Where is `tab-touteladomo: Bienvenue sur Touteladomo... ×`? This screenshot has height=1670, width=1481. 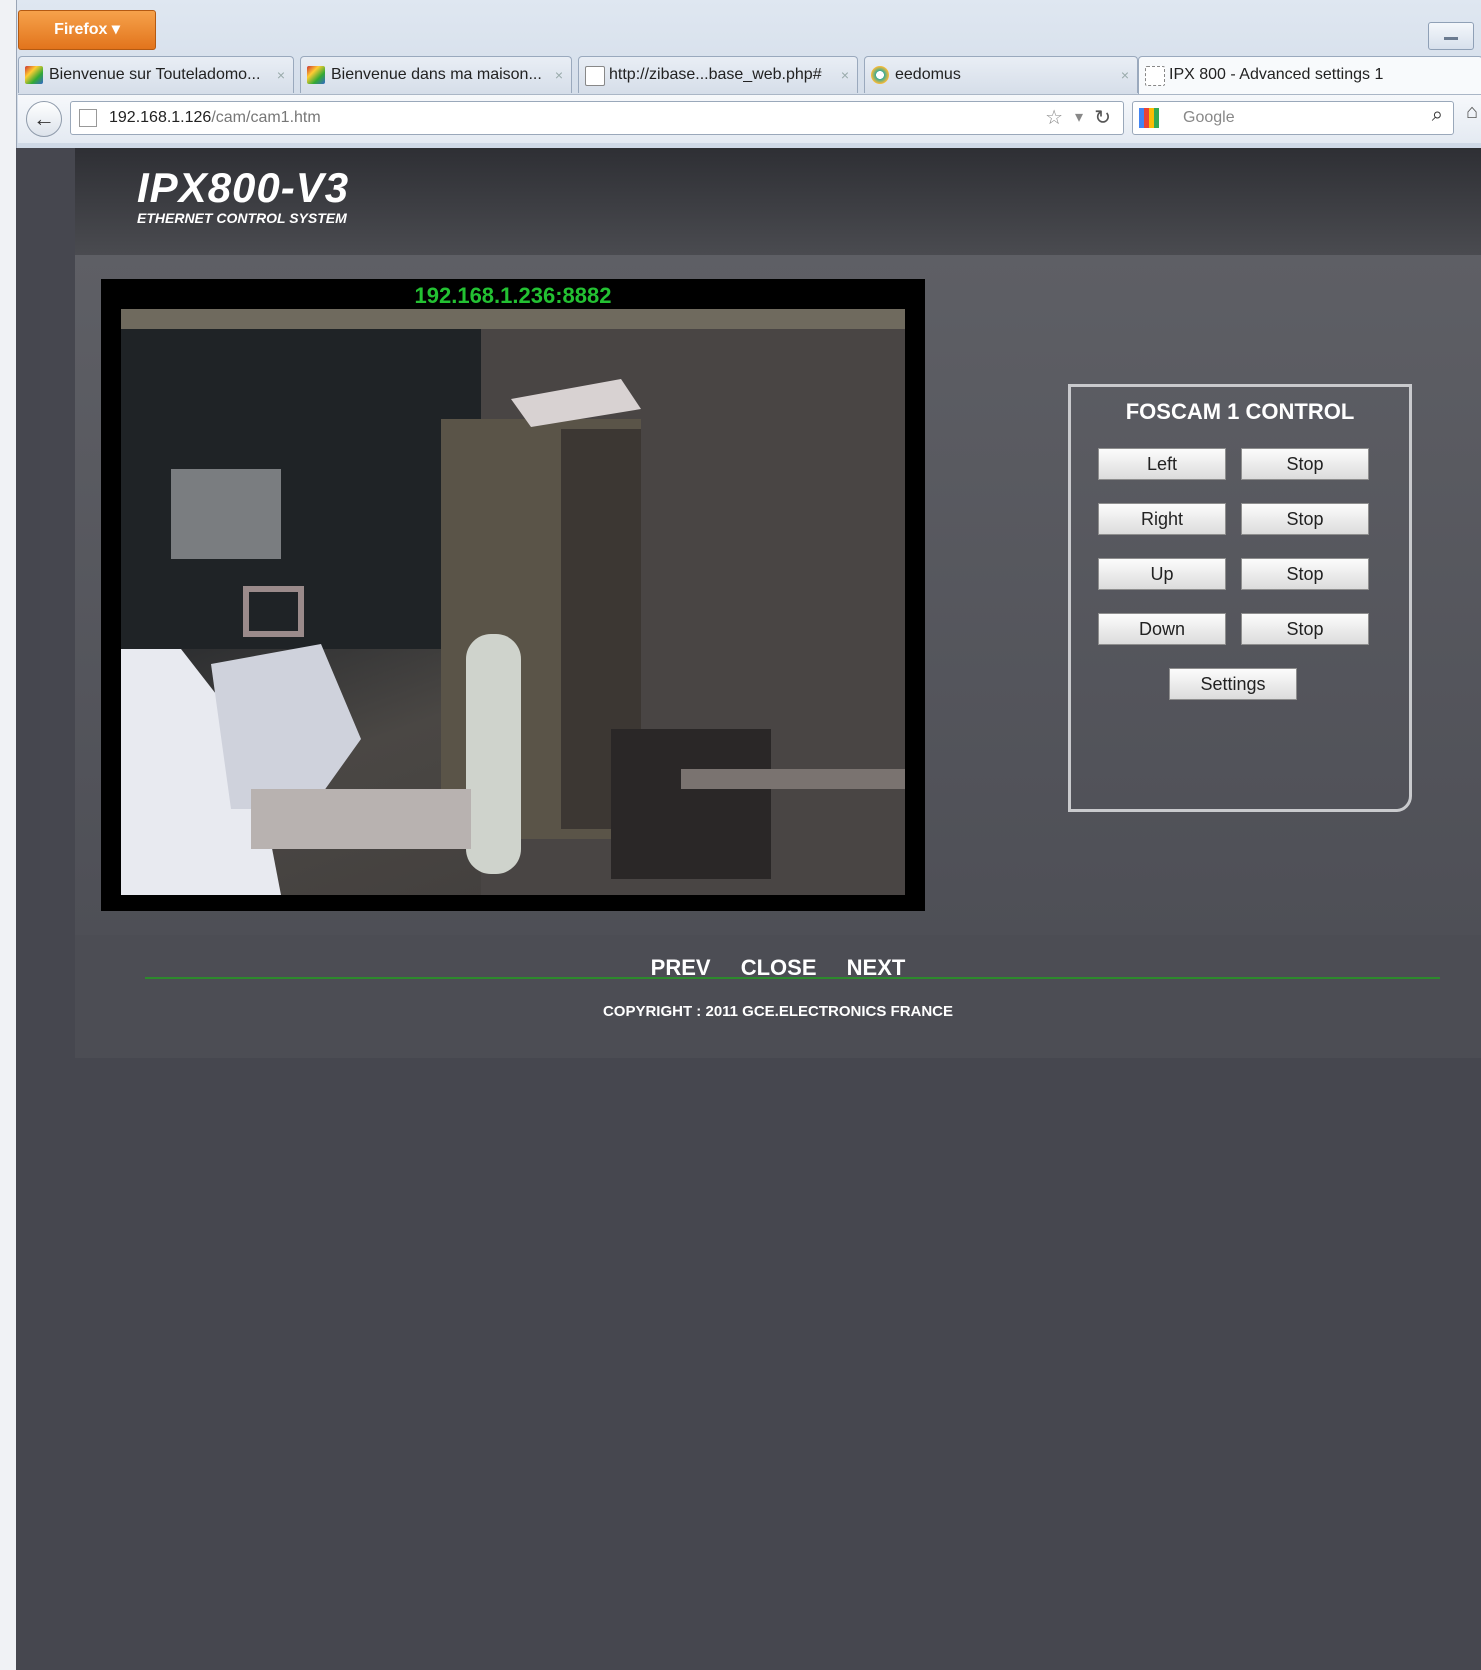
tab-touteladomo: Bienvenue sur Touteladomo... × is located at coordinates (156, 74).